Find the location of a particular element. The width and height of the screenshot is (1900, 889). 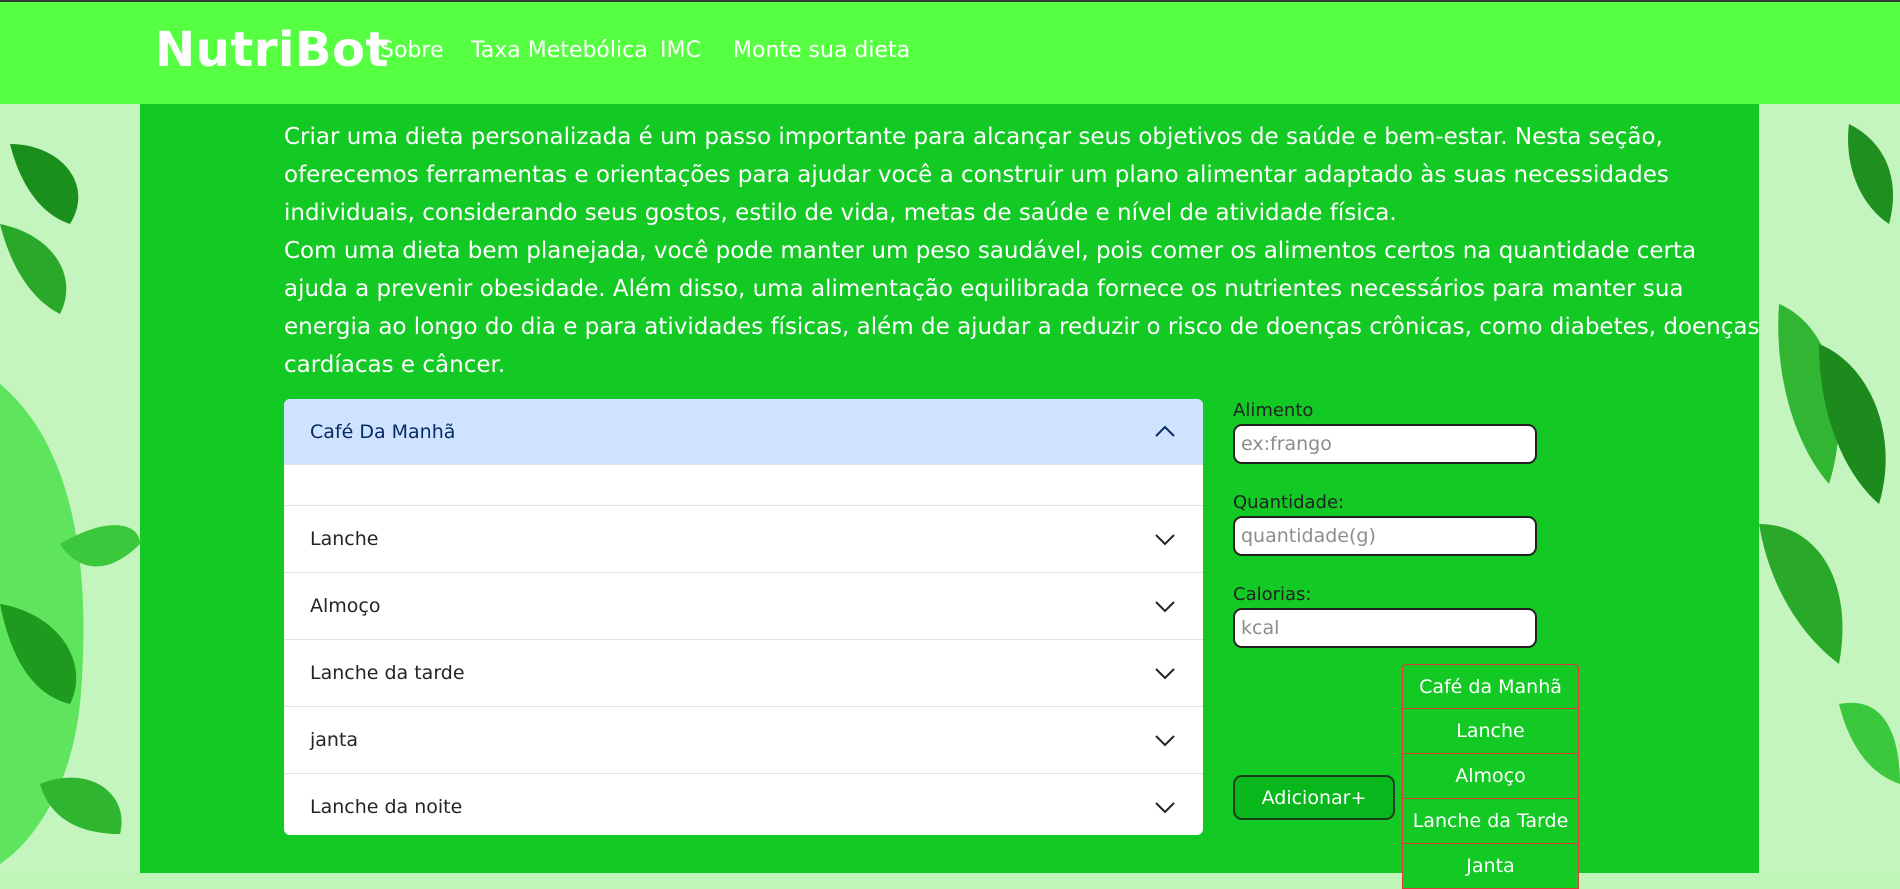

accordion-item-janta: janta is located at coordinates (743, 740).